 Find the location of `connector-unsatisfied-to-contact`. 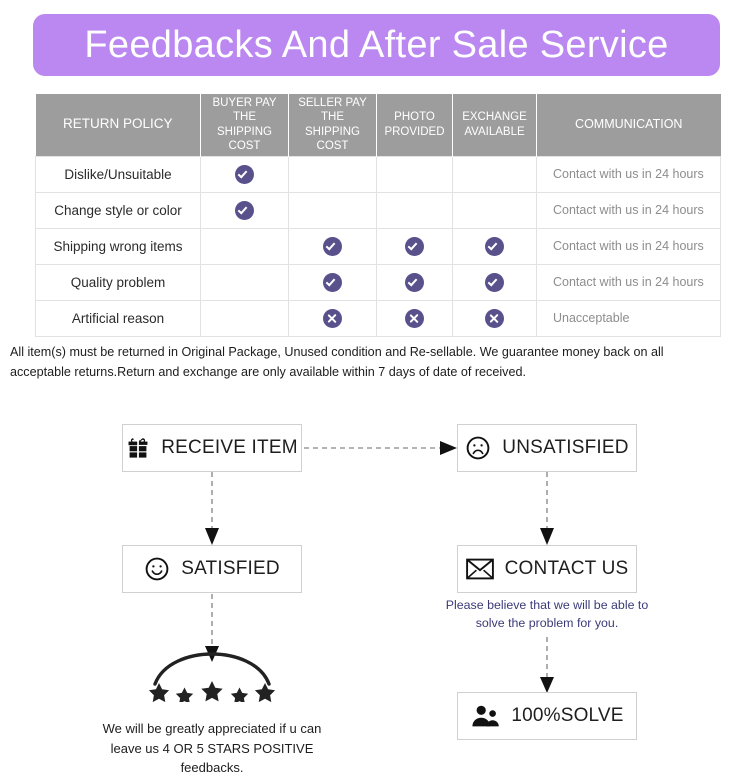

connector-unsatisfied-to-contact is located at coordinates (547, 508).